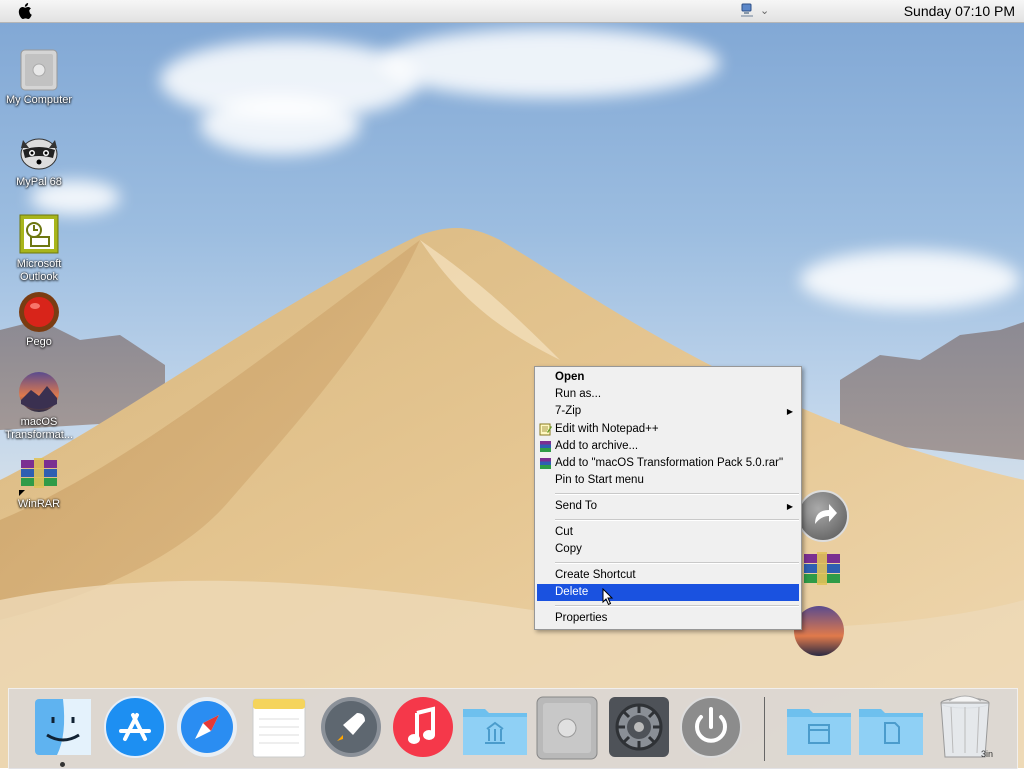 The height and width of the screenshot is (769, 1024). I want to click on dock-notes, so click(279, 728).